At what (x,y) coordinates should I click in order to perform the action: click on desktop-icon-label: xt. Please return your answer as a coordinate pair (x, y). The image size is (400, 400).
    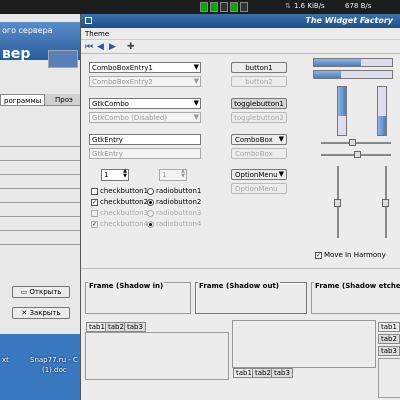
    Looking at the image, I should click on (5, 360).